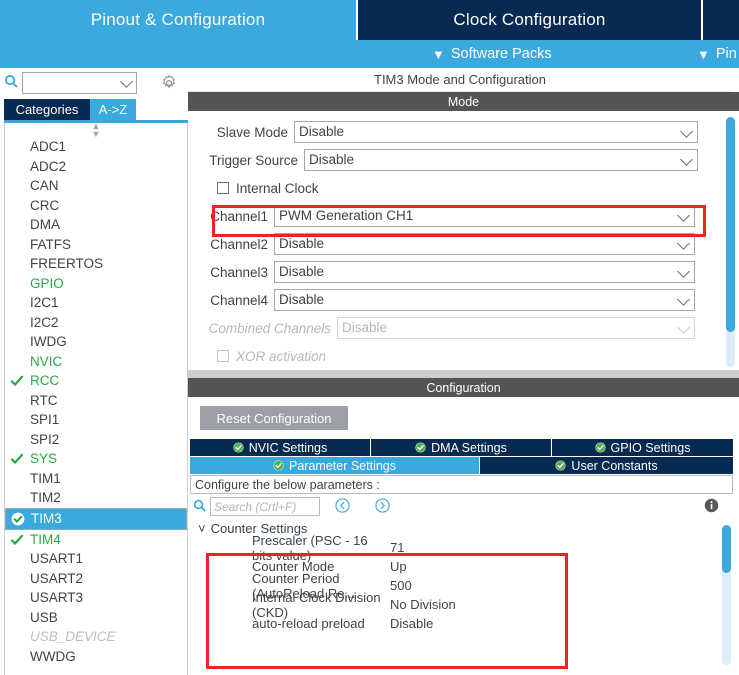 The width and height of the screenshot is (739, 675). What do you see at coordinates (169, 83) in the screenshot?
I see `gear-icon` at bounding box center [169, 83].